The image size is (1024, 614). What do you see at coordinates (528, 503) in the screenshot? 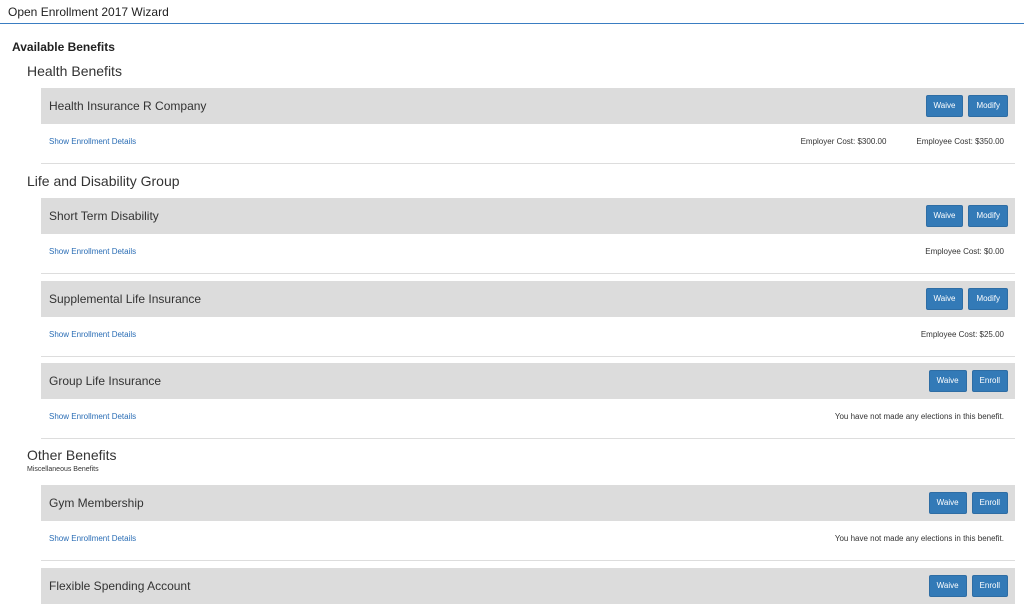
I see `benefit-bar-gym-membership: Gym Membership Waive Enroll` at bounding box center [528, 503].